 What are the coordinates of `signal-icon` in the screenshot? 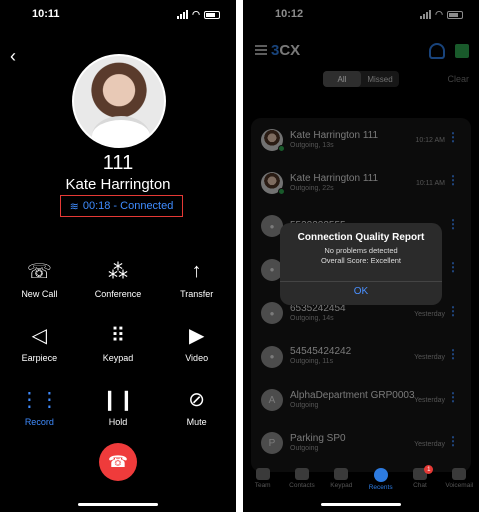 It's located at (183, 14).